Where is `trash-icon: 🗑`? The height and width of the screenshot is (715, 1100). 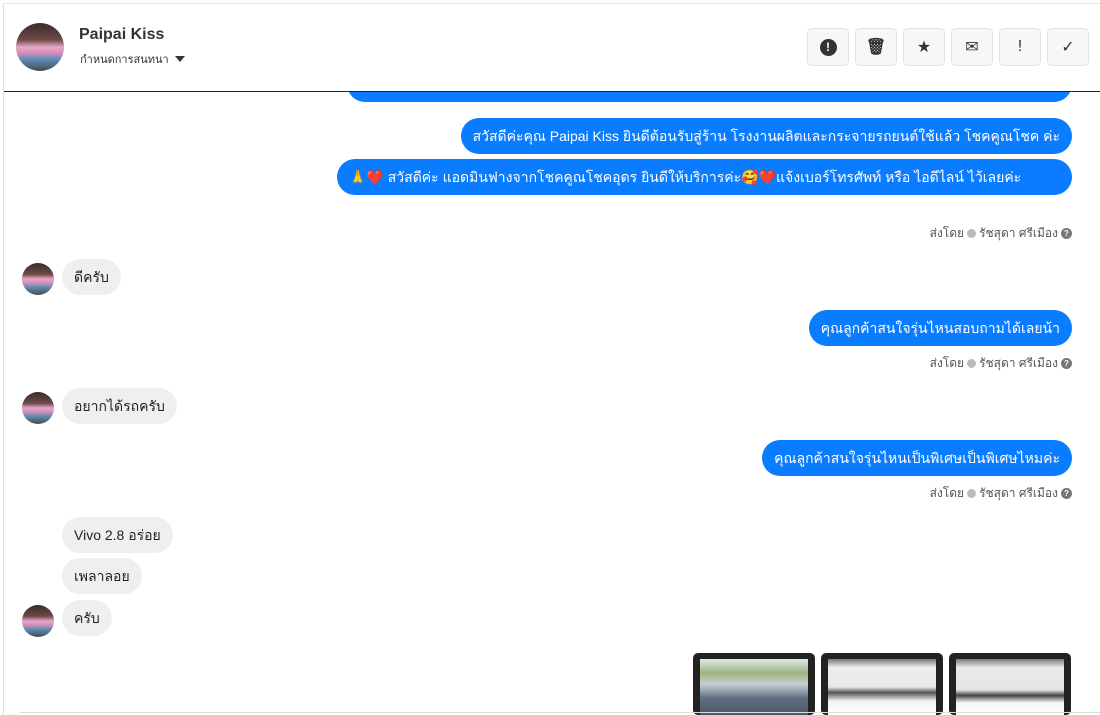
trash-icon: 🗑 is located at coordinates (876, 47).